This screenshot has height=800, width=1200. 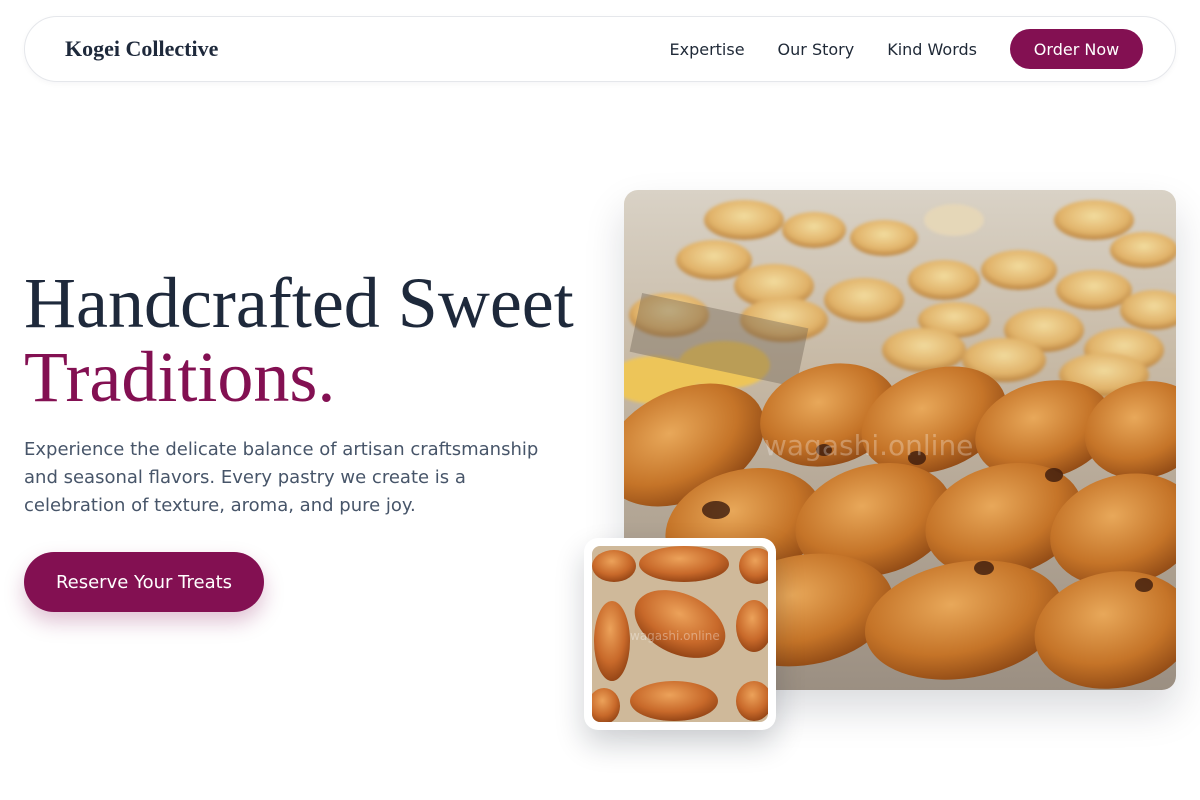 I want to click on croissant-inset-card: wagashi.online, so click(x=680, y=634).